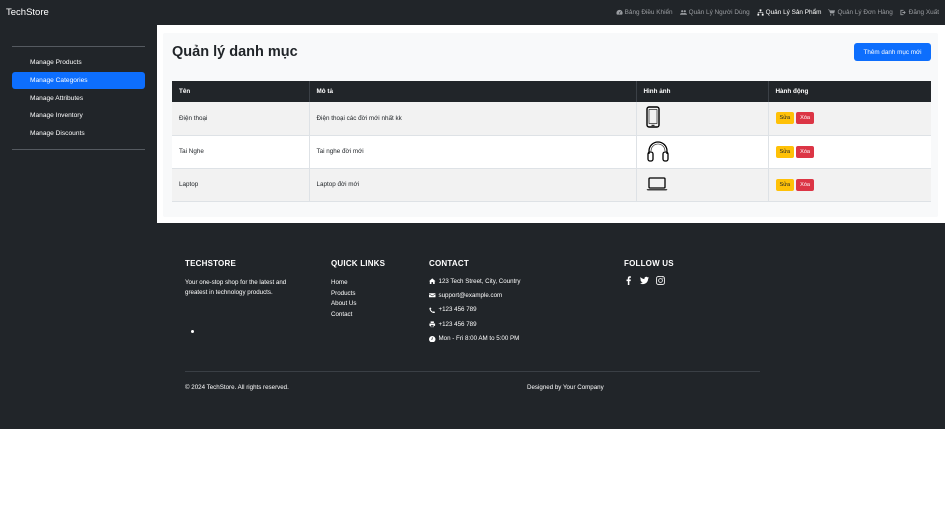 This screenshot has width=945, height=532. Describe the element at coordinates (849, 91) in the screenshot. I see `column-header-actions: Hành động` at that location.